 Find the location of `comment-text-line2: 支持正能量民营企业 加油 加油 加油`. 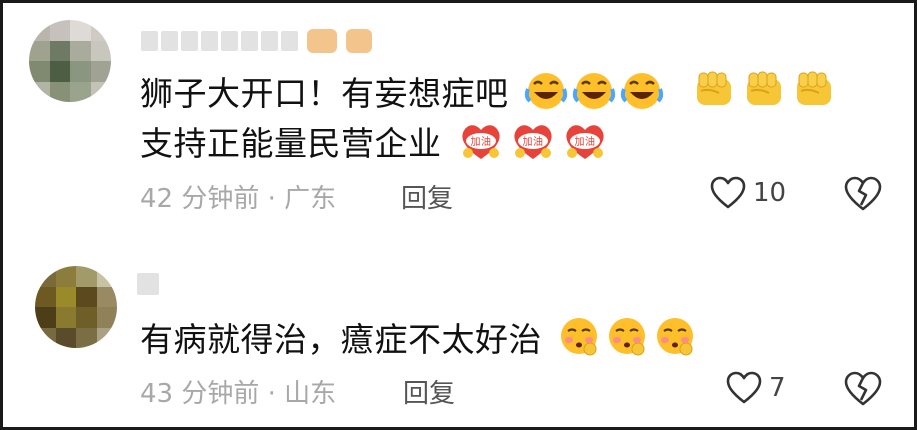

comment-text-line2: 支持正能量民营企业 加油 加油 加油 is located at coordinates (374, 146).